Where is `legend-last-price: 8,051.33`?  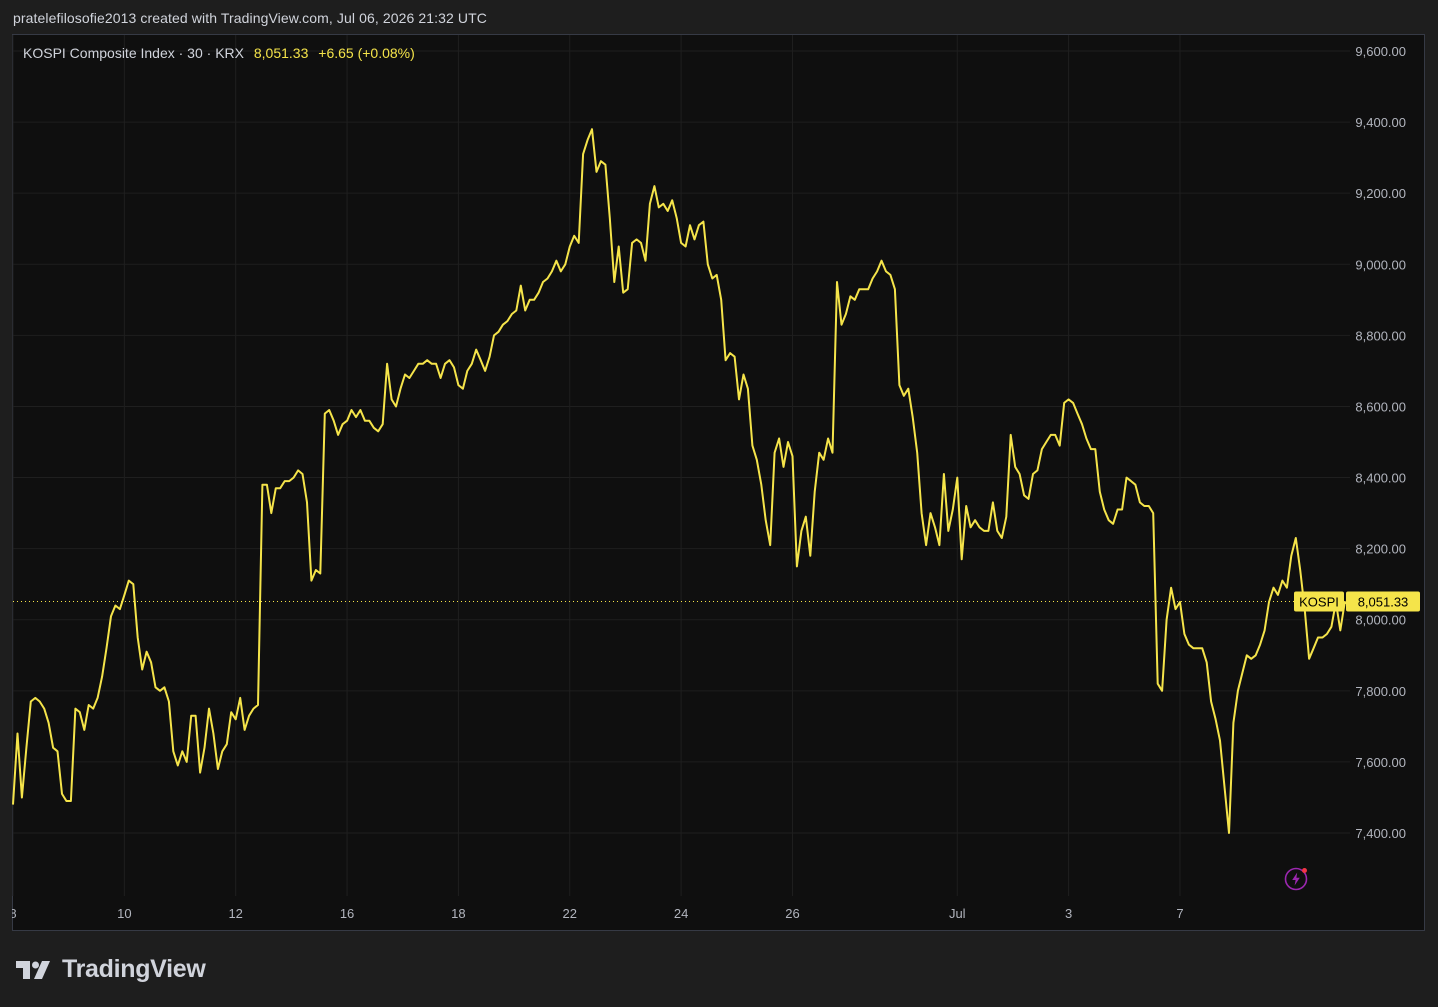
legend-last-price: 8,051.33 is located at coordinates (281, 53).